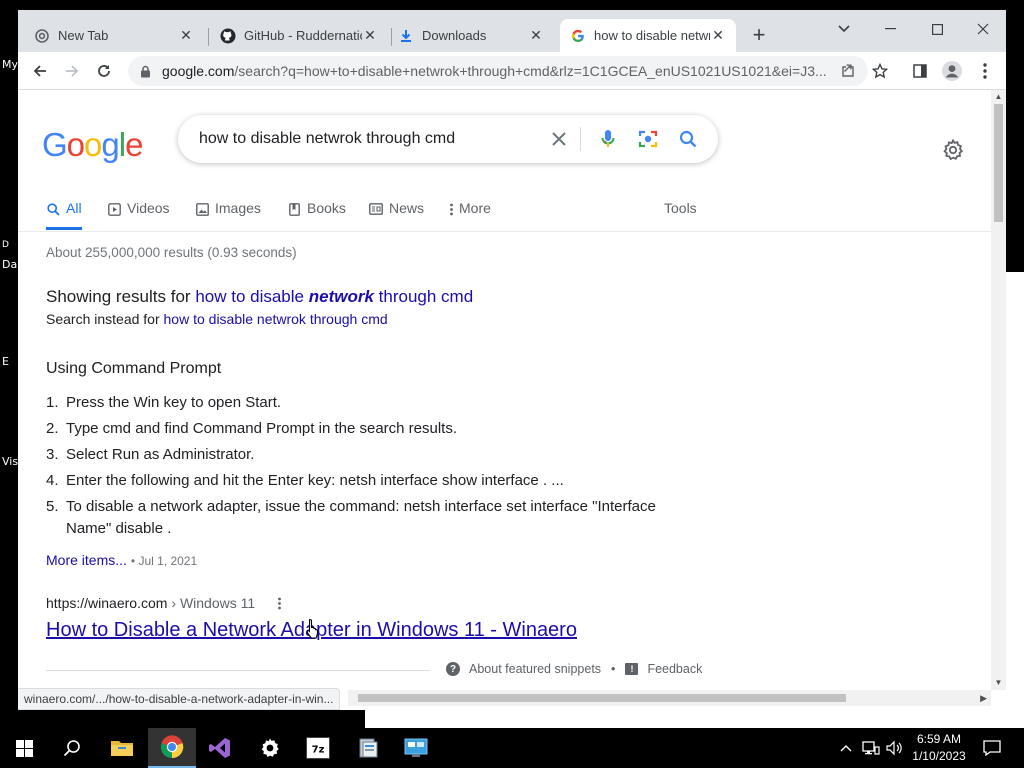 This screenshot has height=768, width=1024. I want to click on tab-label: Images, so click(238, 208).